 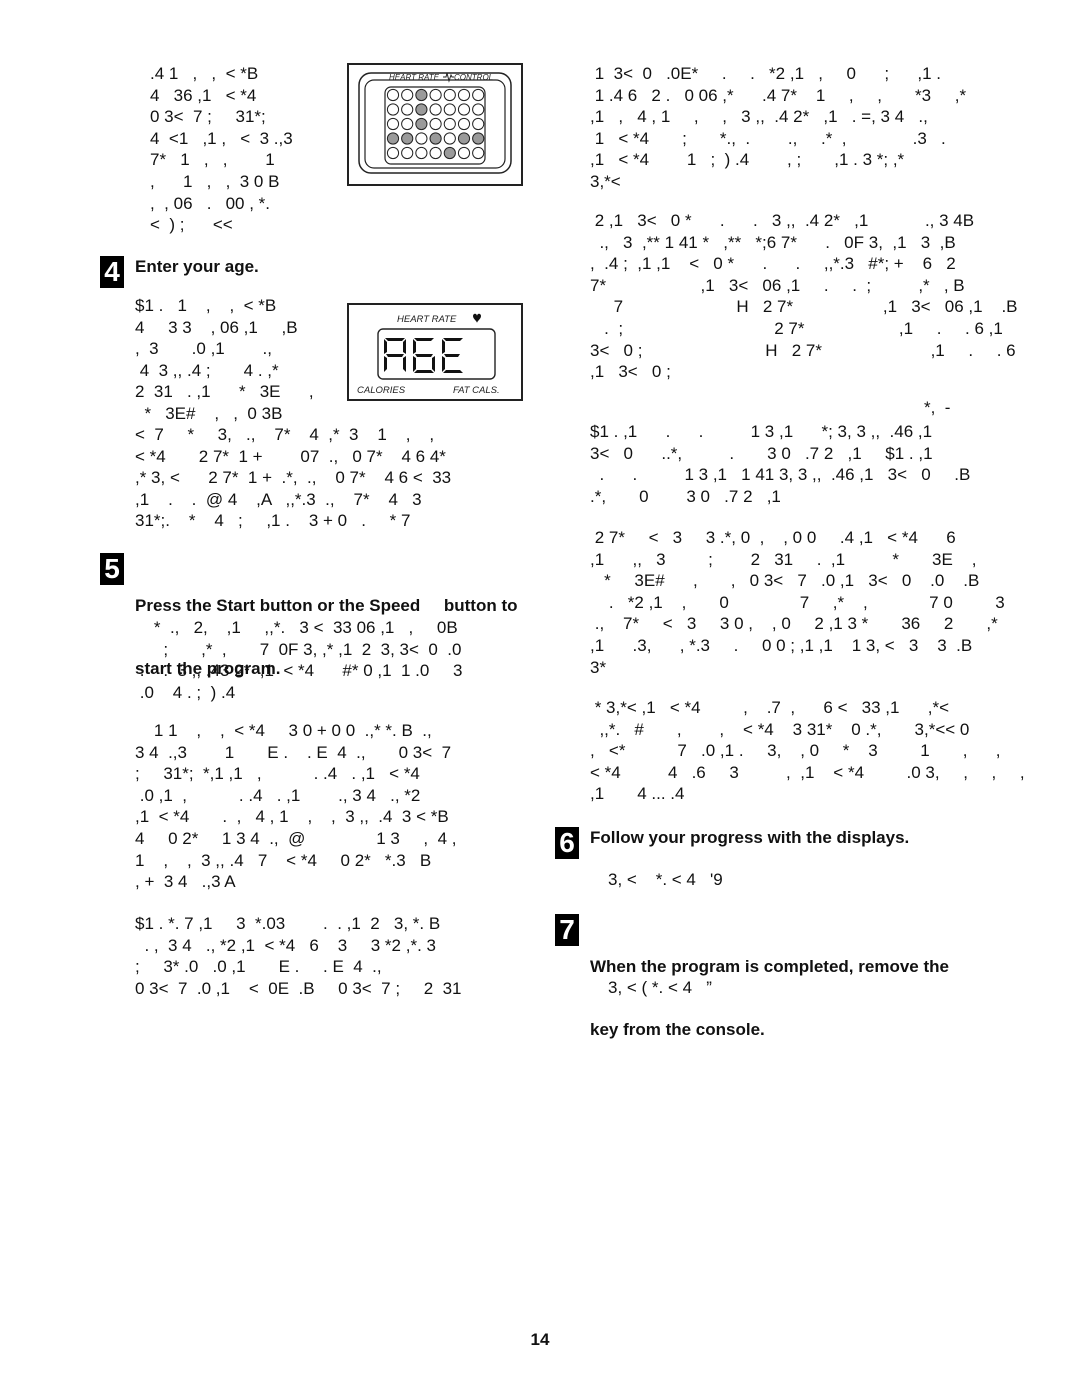 I want to click on text-line: < ) ; <<, so click(x=191, y=225).